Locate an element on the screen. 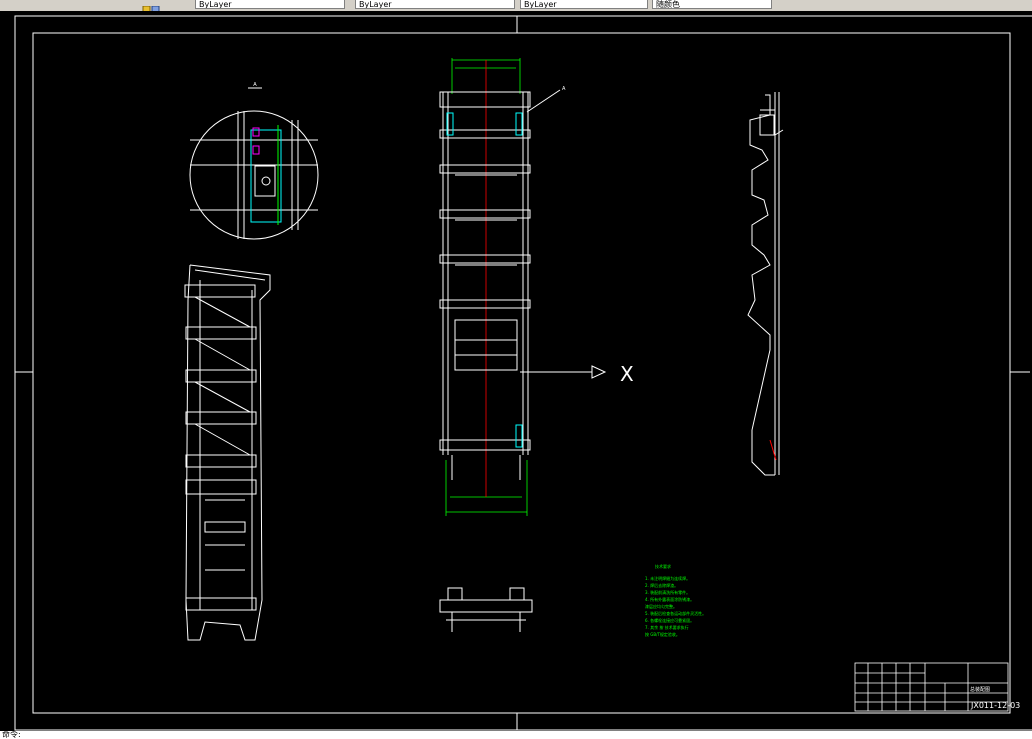 This screenshot has width=1032, height=739. layer-state-icon is located at coordinates (151, 5).